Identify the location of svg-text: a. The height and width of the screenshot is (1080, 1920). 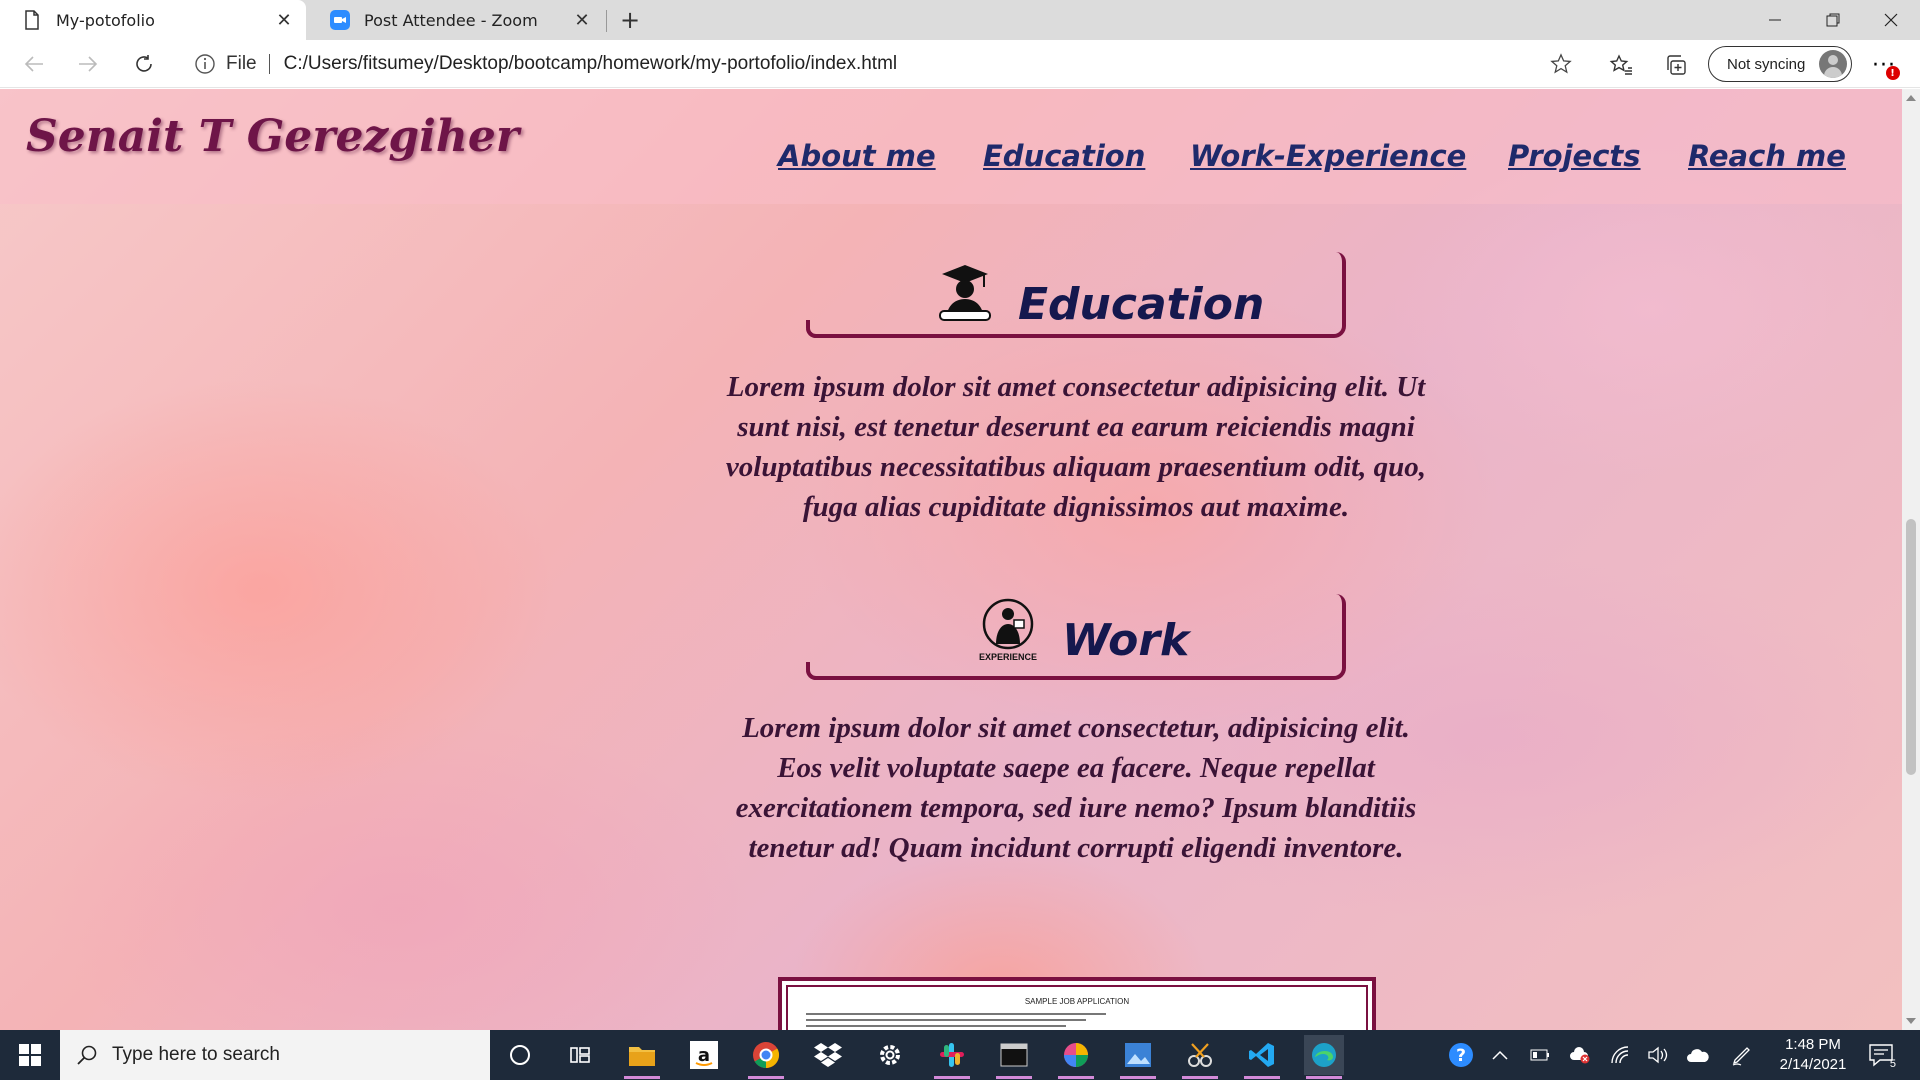
(704, 1055).